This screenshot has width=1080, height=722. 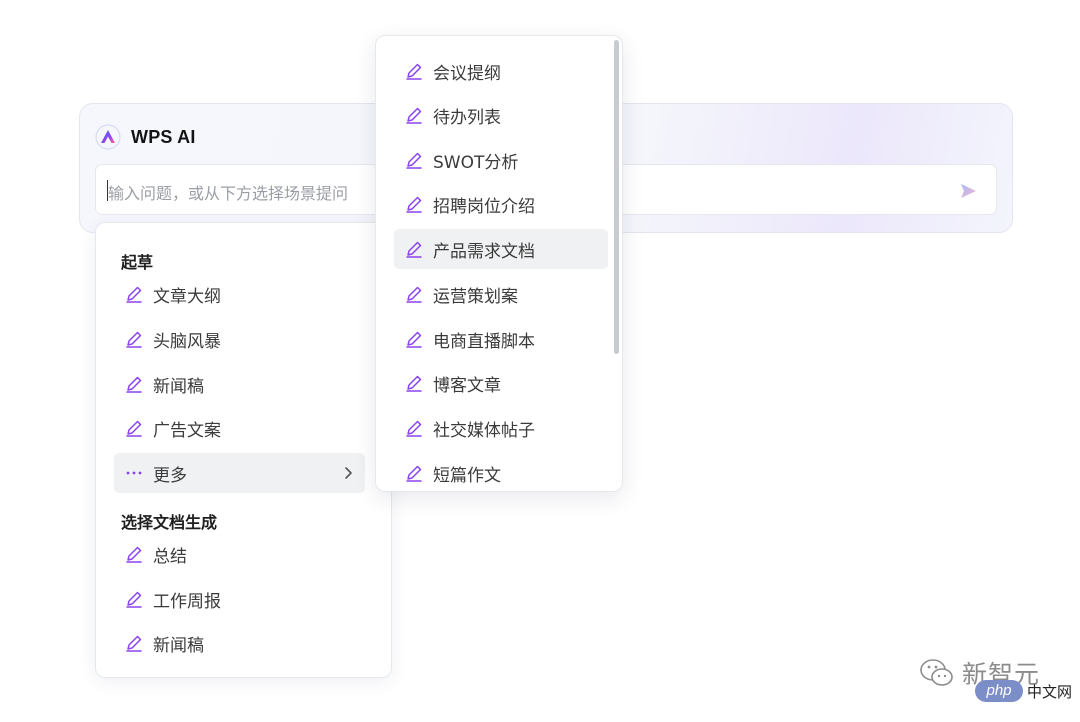 I want to click on panel-header: WPS AI, so click(x=145, y=137).